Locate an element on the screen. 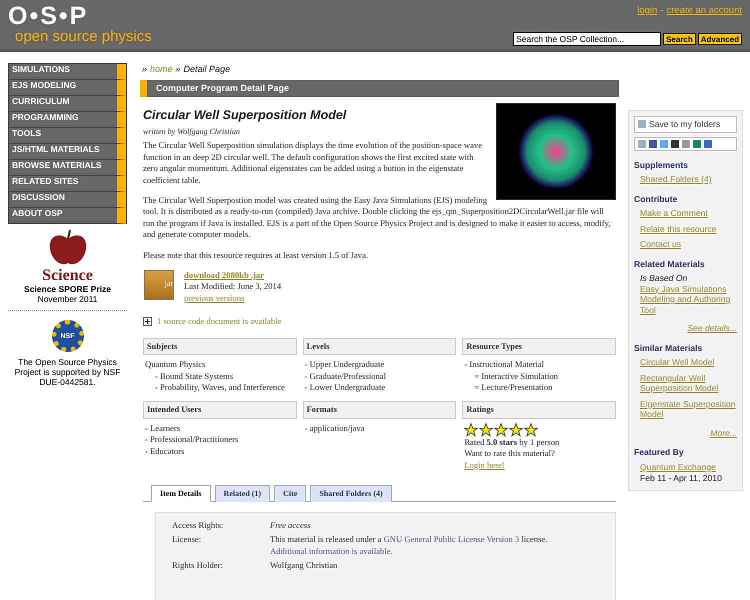  license-link: GNU General Public License Version 3 is located at coordinates (452, 539).